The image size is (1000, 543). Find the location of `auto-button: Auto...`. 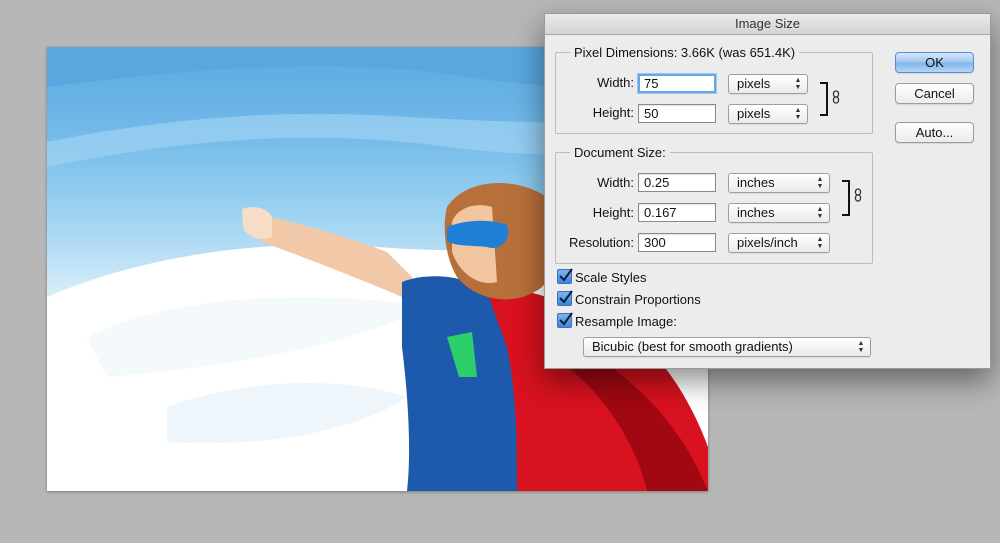

auto-button: Auto... is located at coordinates (934, 132).